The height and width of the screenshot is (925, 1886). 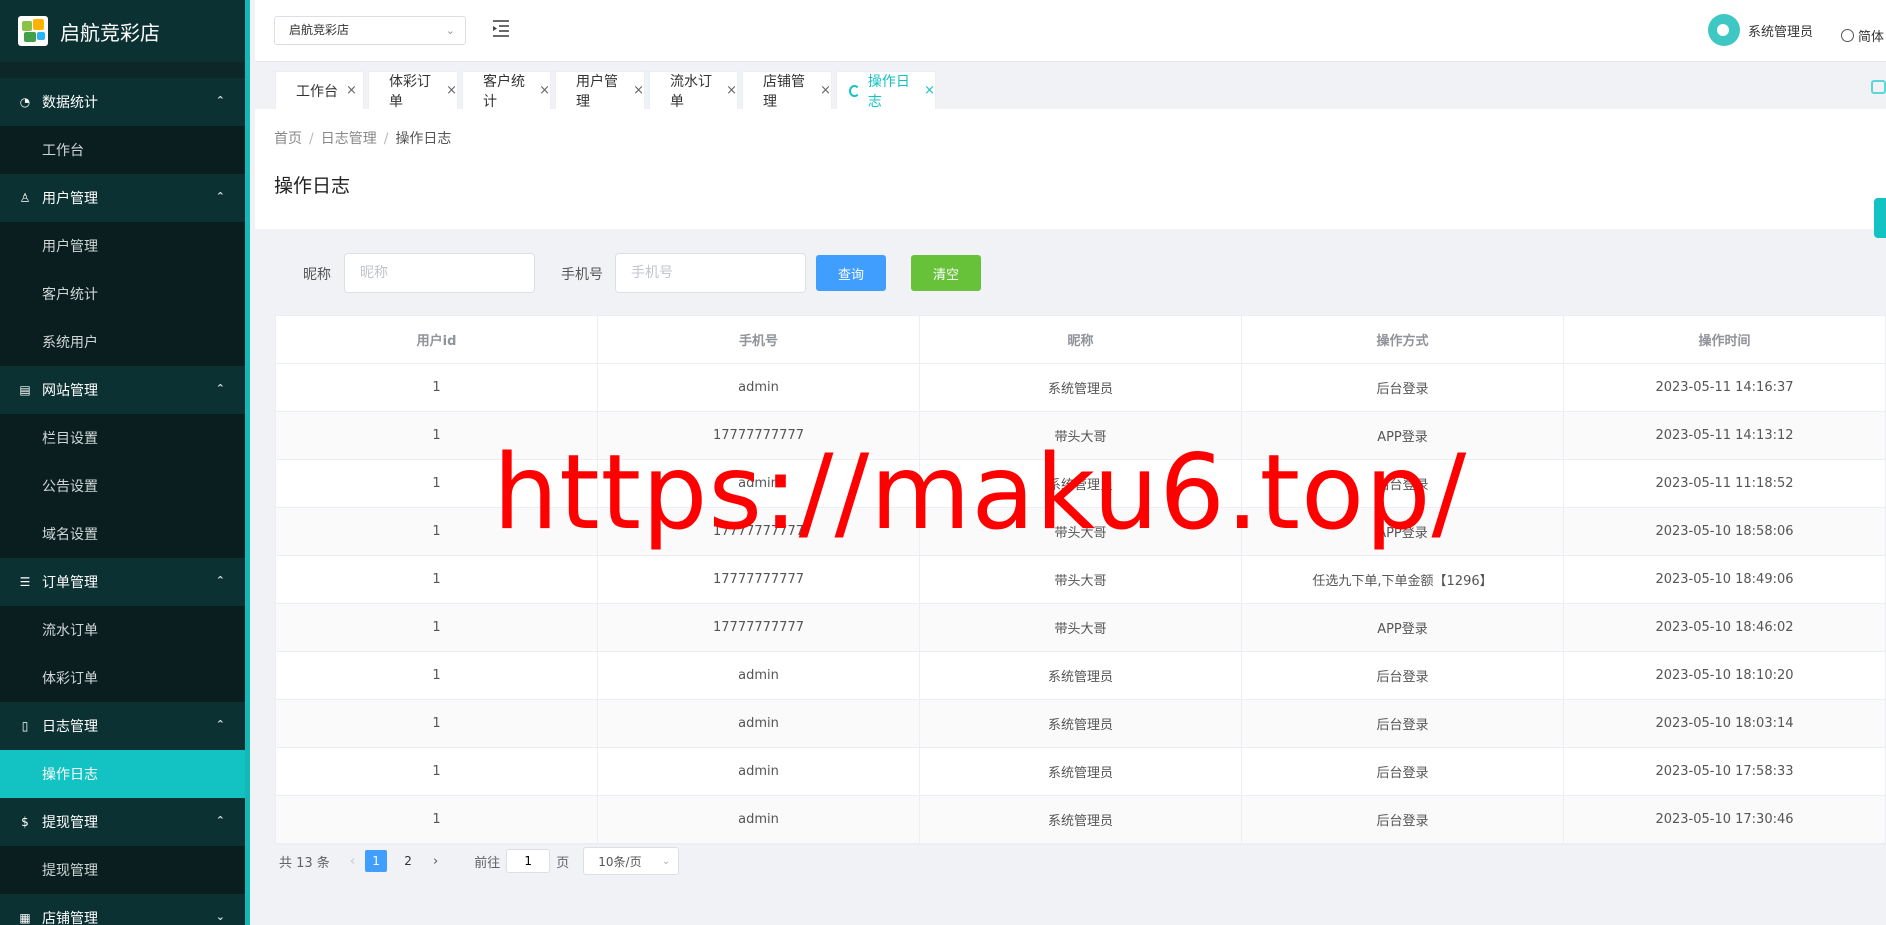 I want to click on breadcrumb-log-management: 日志管理, so click(x=349, y=139).